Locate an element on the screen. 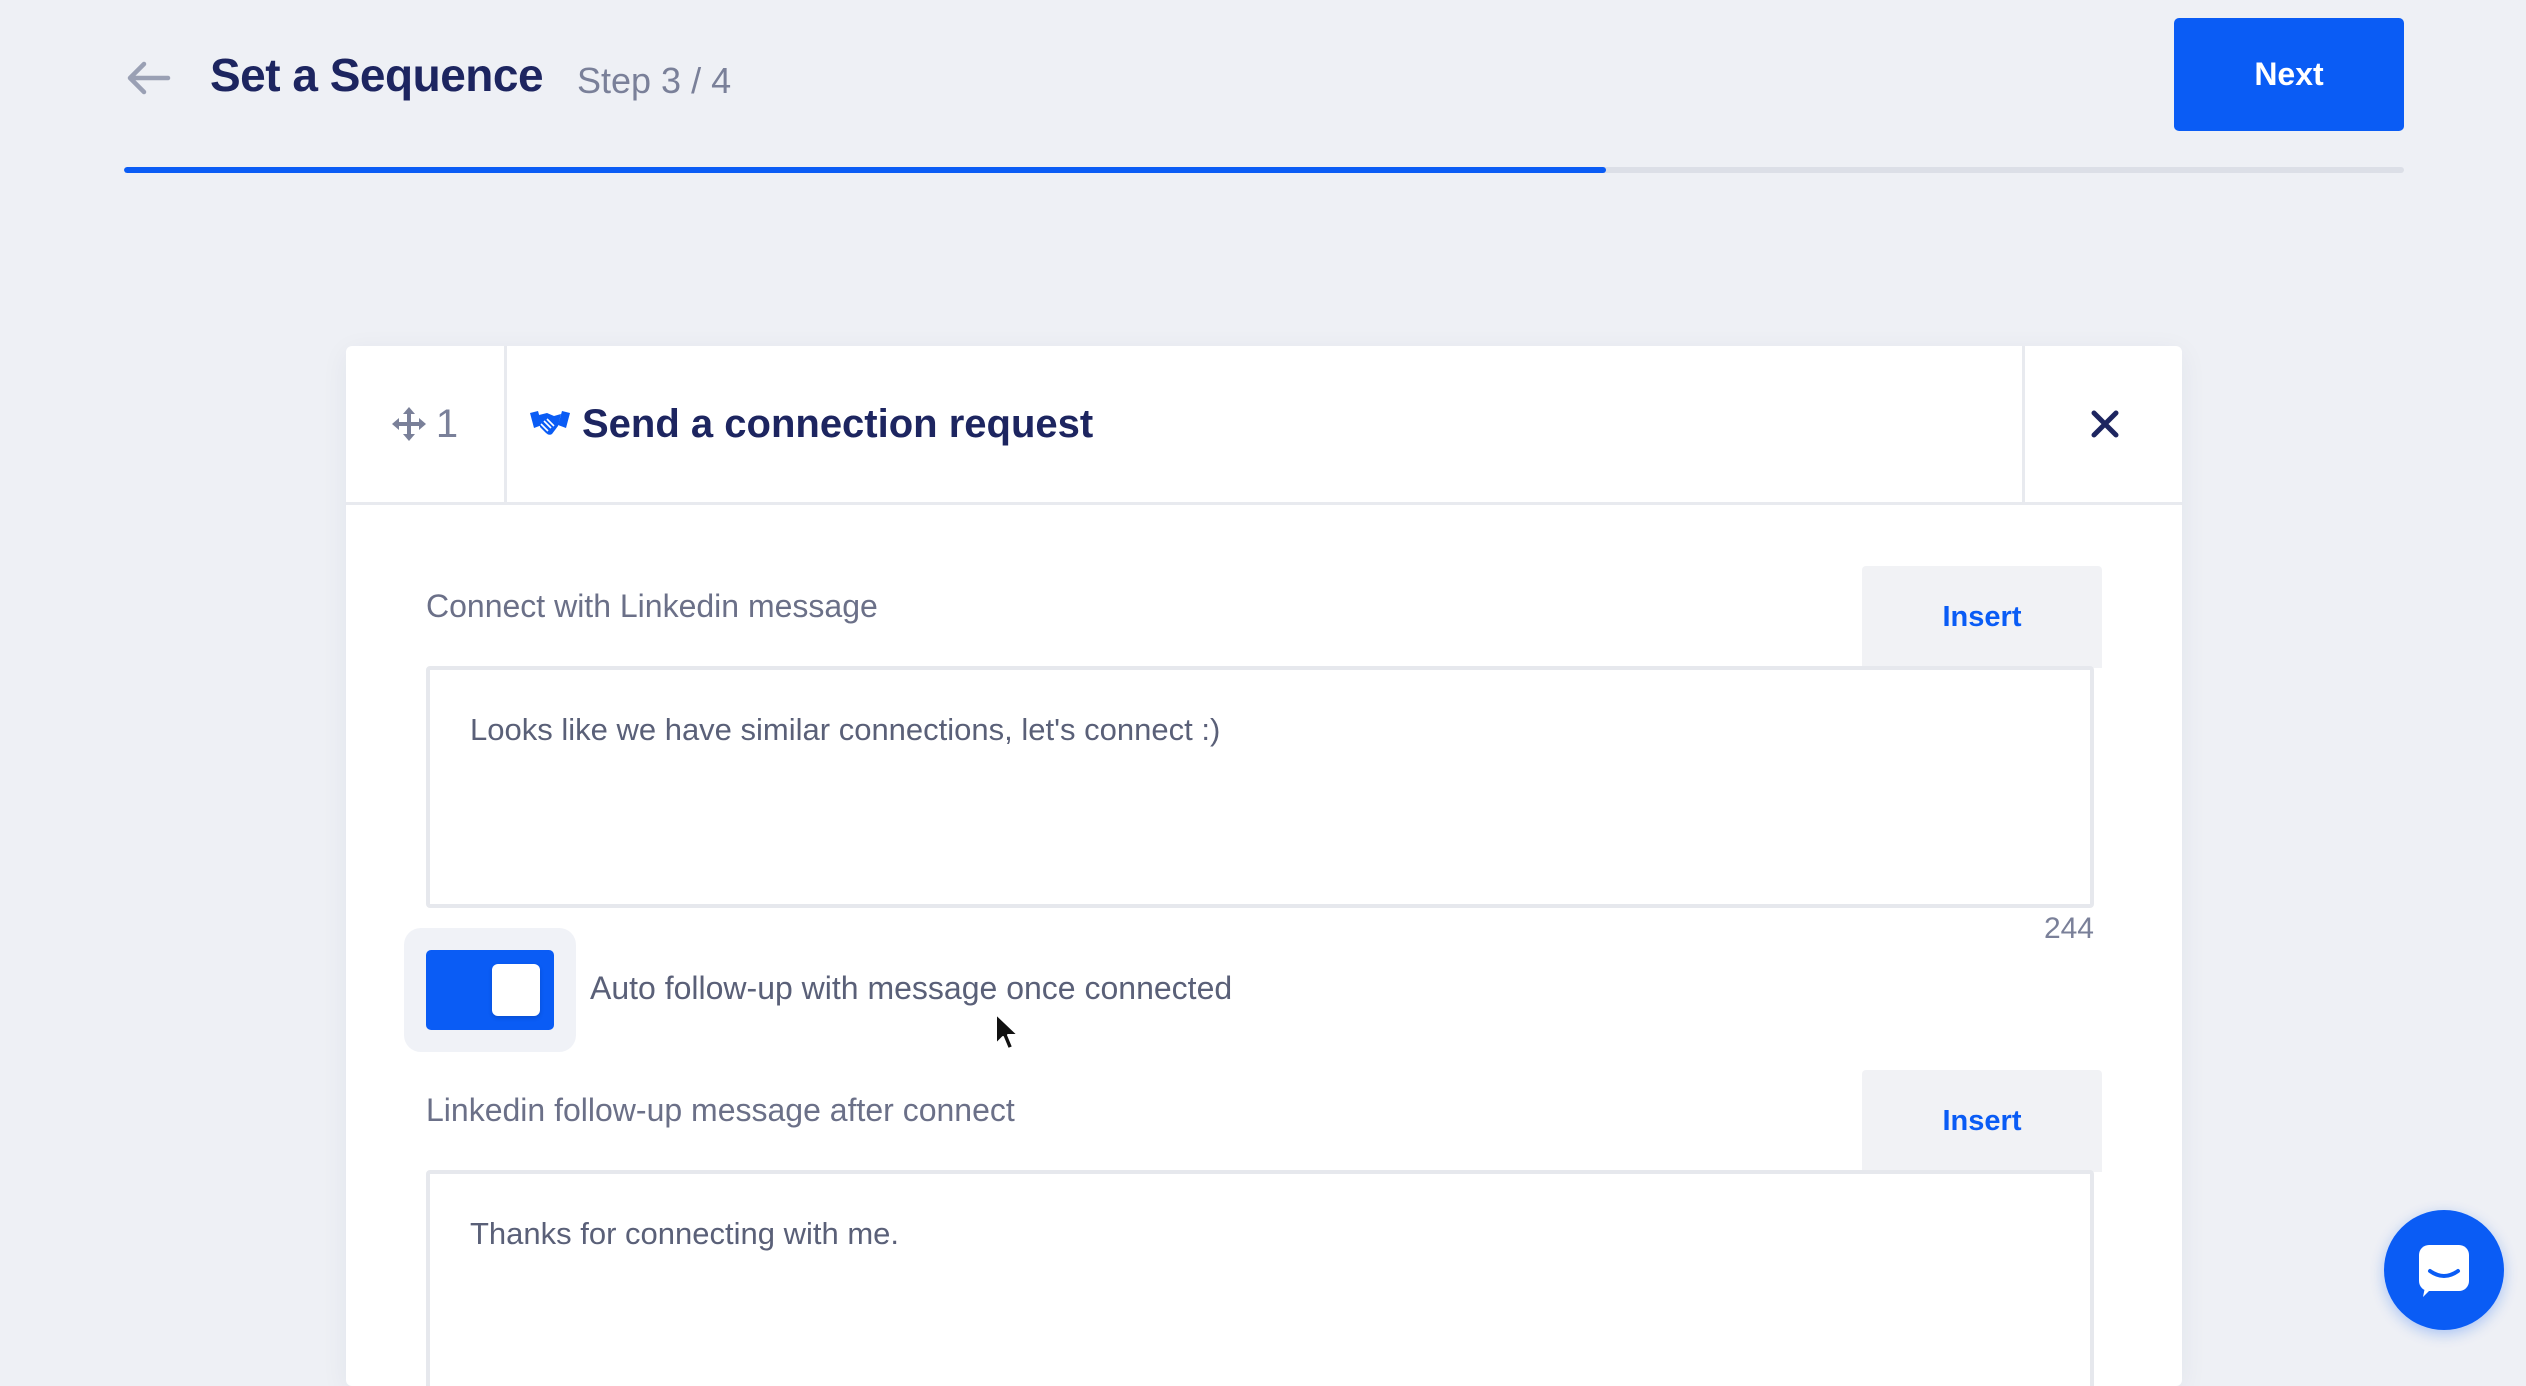 The width and height of the screenshot is (2526, 1386). connect-message-input is located at coordinates (1260, 787).